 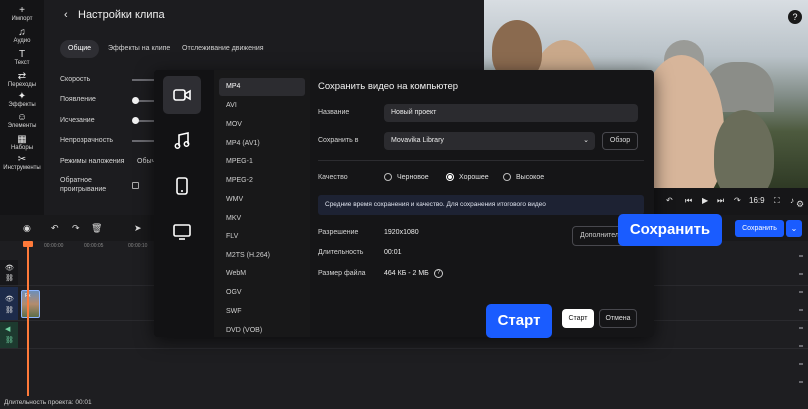 I want to click on eye-icon: 👁, so click(x=9, y=268).